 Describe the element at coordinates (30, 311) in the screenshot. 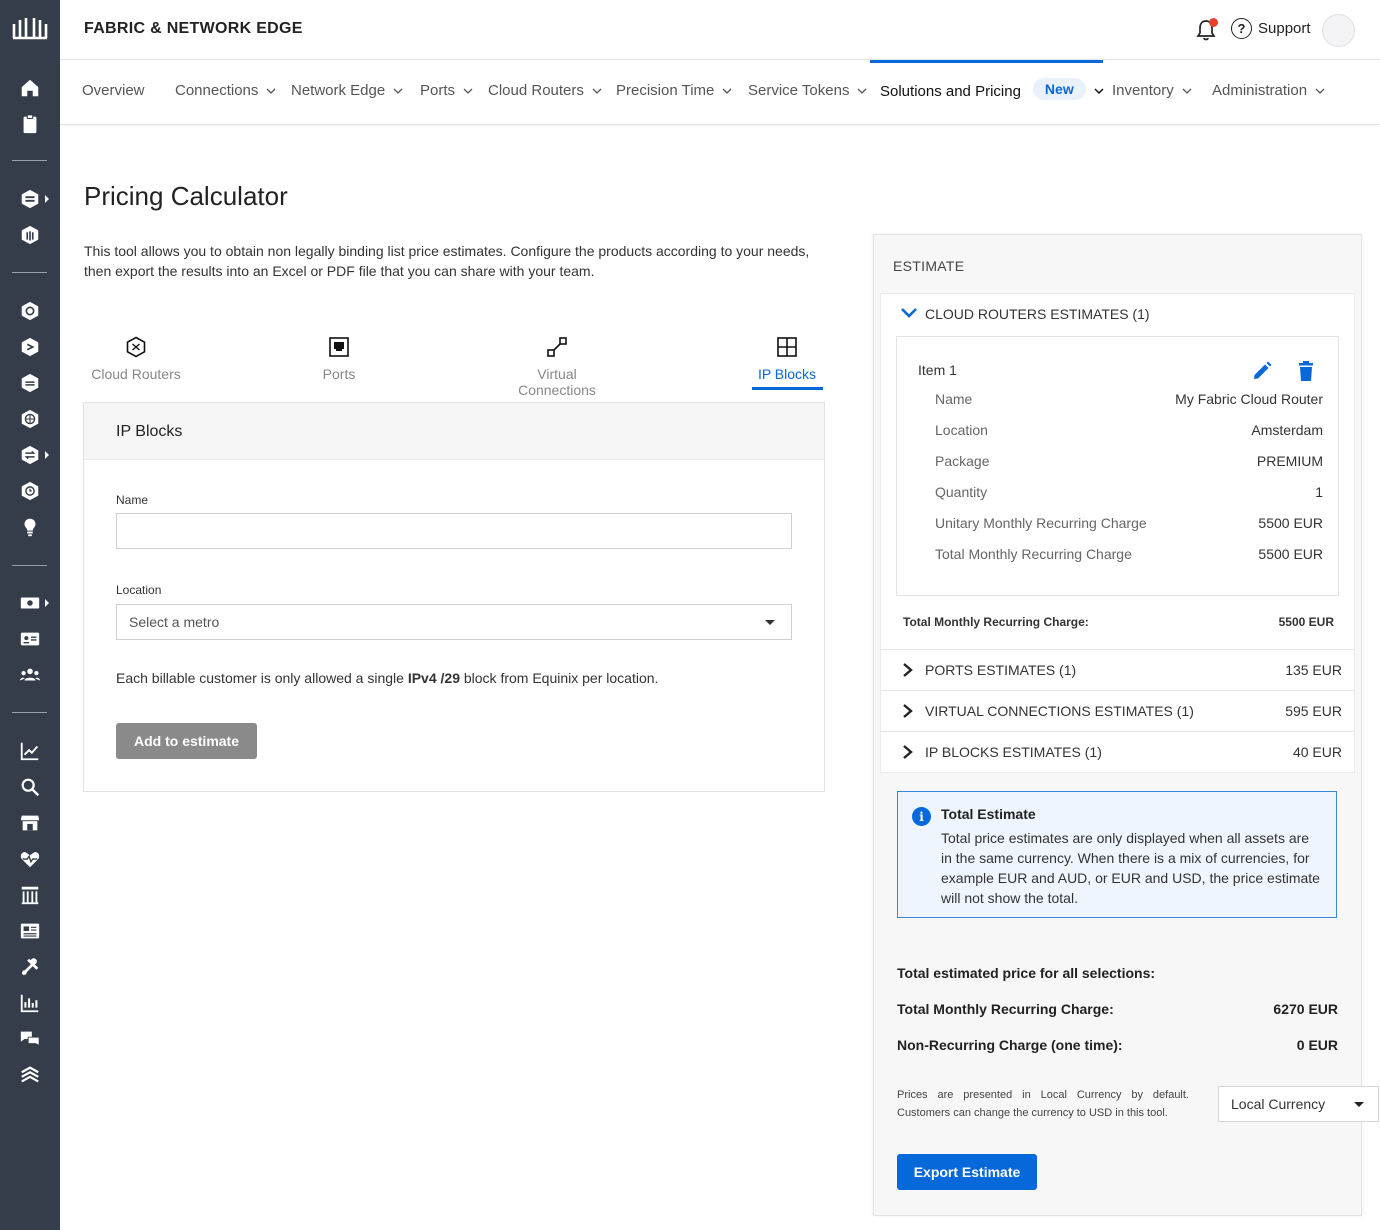

I see `cloud-router-nav-icon` at that location.